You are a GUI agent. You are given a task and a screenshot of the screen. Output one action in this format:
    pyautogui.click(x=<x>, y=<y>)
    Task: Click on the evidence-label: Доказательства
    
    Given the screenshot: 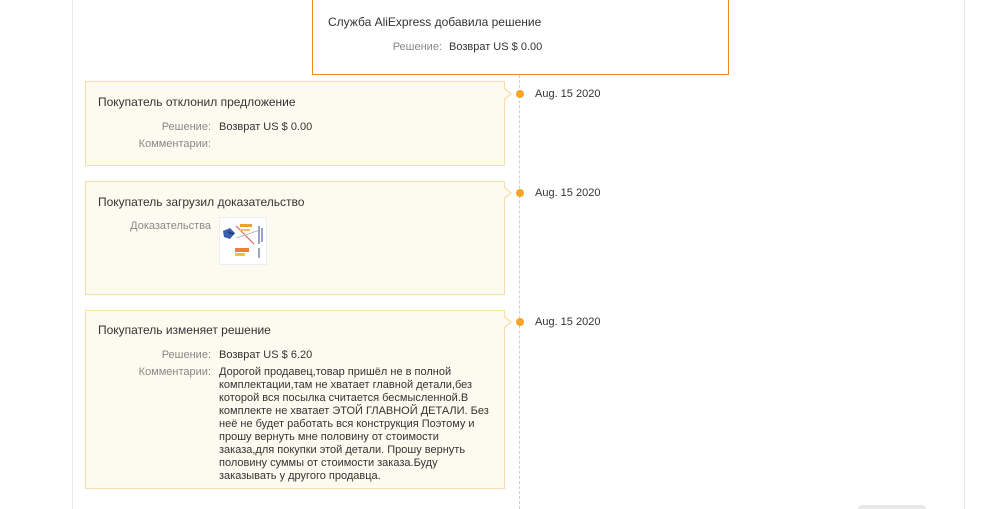 What is the action you would take?
    pyautogui.click(x=170, y=226)
    